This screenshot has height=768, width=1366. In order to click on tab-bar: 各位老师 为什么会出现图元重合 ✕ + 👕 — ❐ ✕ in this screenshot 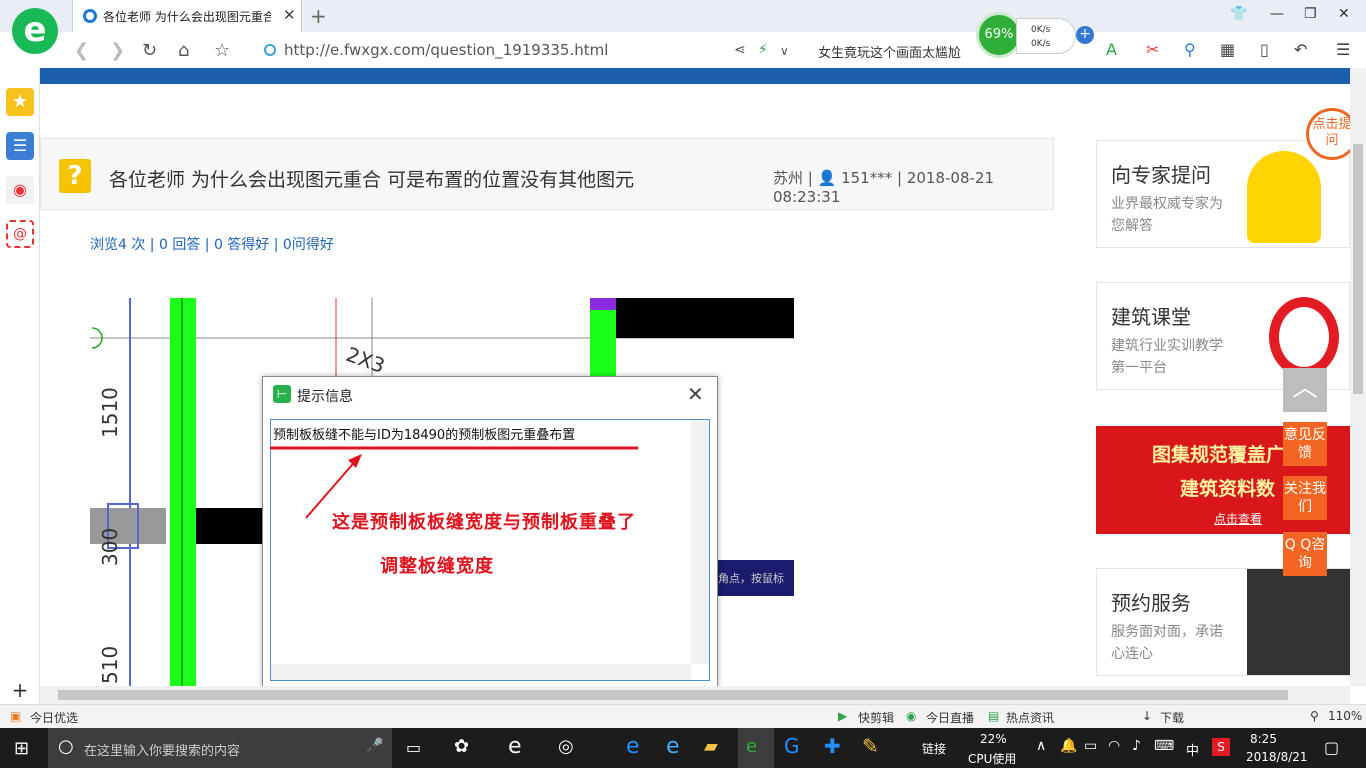, I will do `click(683, 16)`.